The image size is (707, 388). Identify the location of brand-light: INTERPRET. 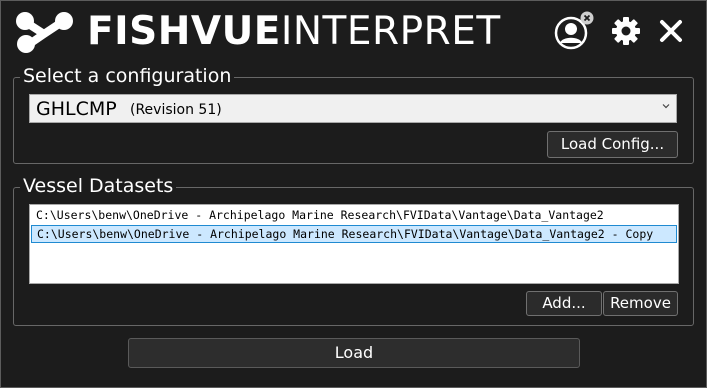
(390, 31).